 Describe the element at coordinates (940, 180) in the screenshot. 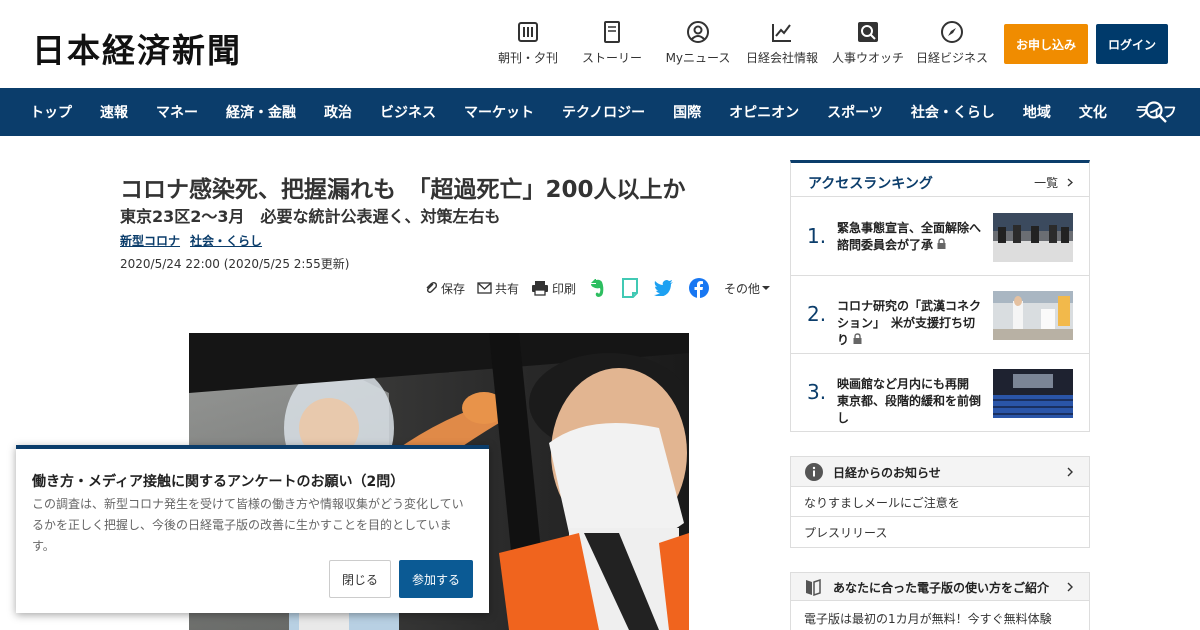

I see `ranking-header: アクセスランキング 一覧` at that location.